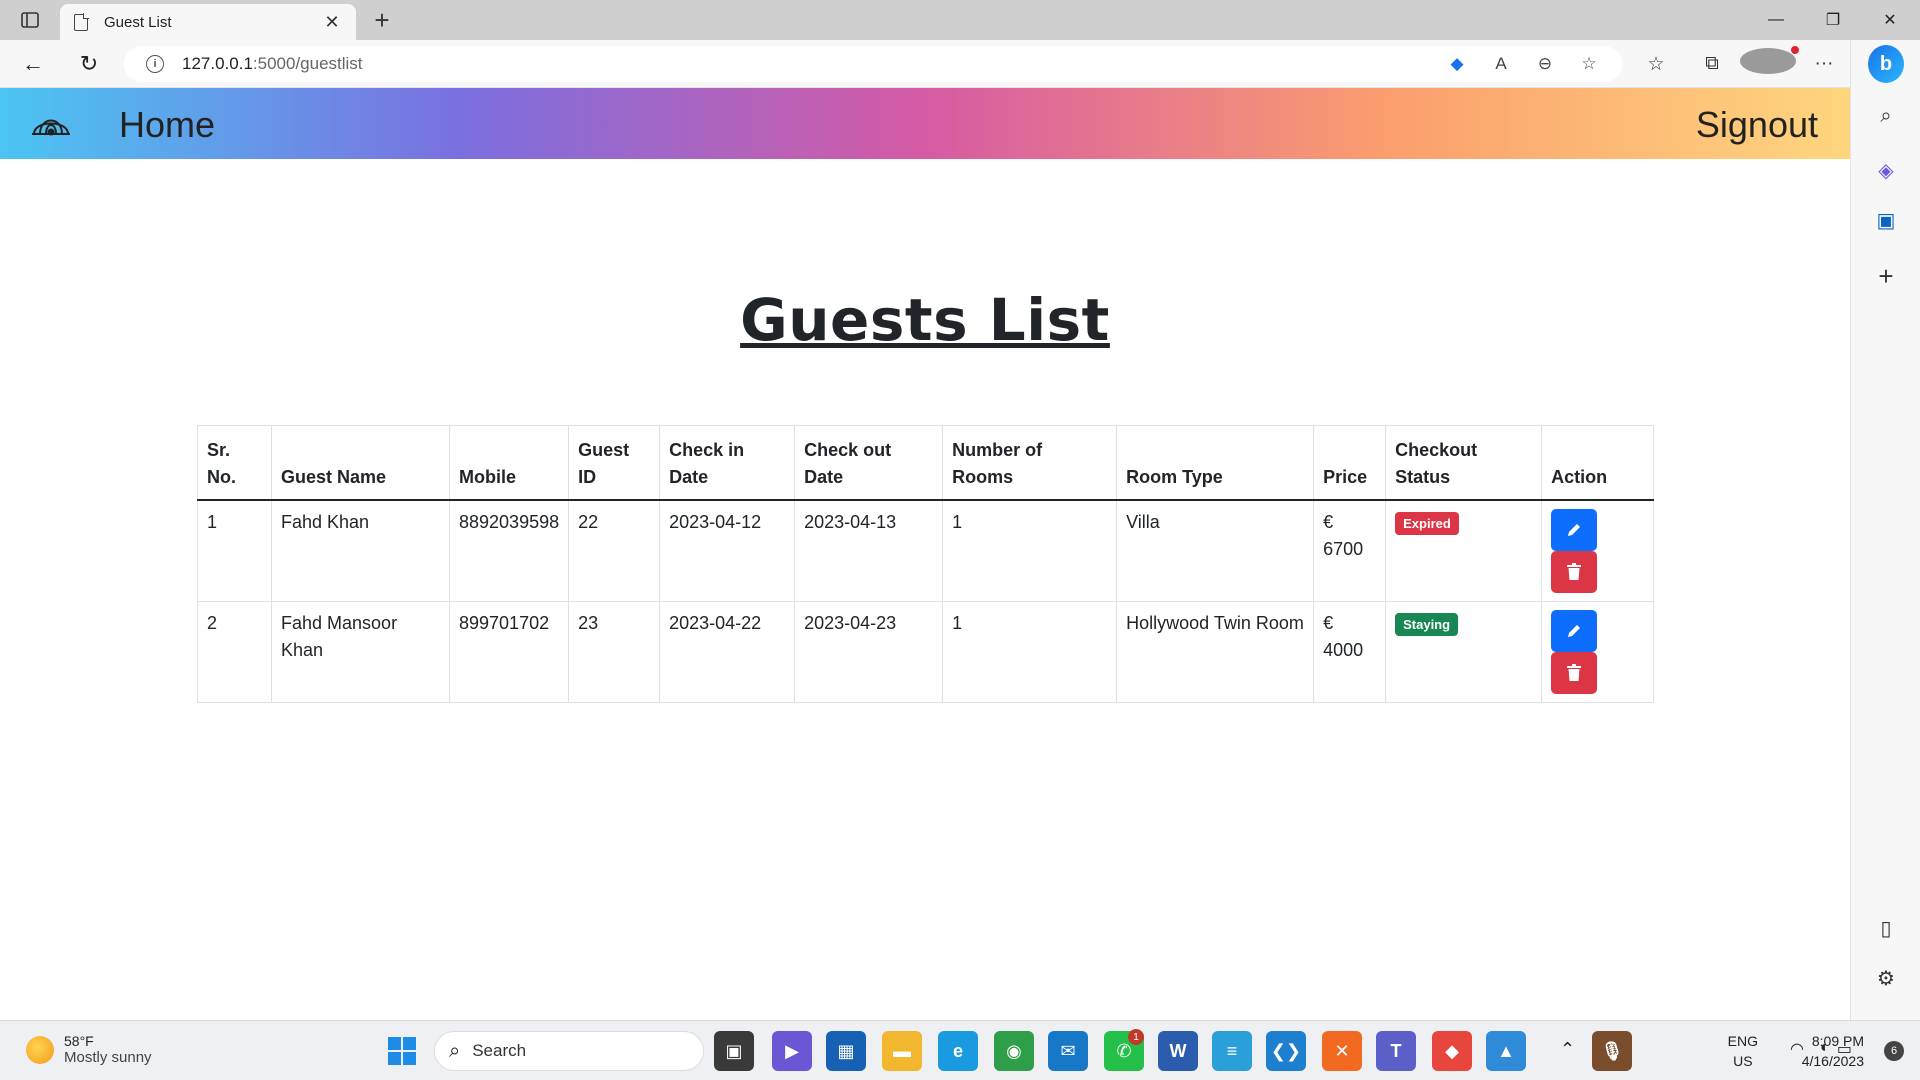  Describe the element at coordinates (960, 20) in the screenshot. I see `browser-tab-strip: Guest List ✕ + — ❐ ✕` at that location.